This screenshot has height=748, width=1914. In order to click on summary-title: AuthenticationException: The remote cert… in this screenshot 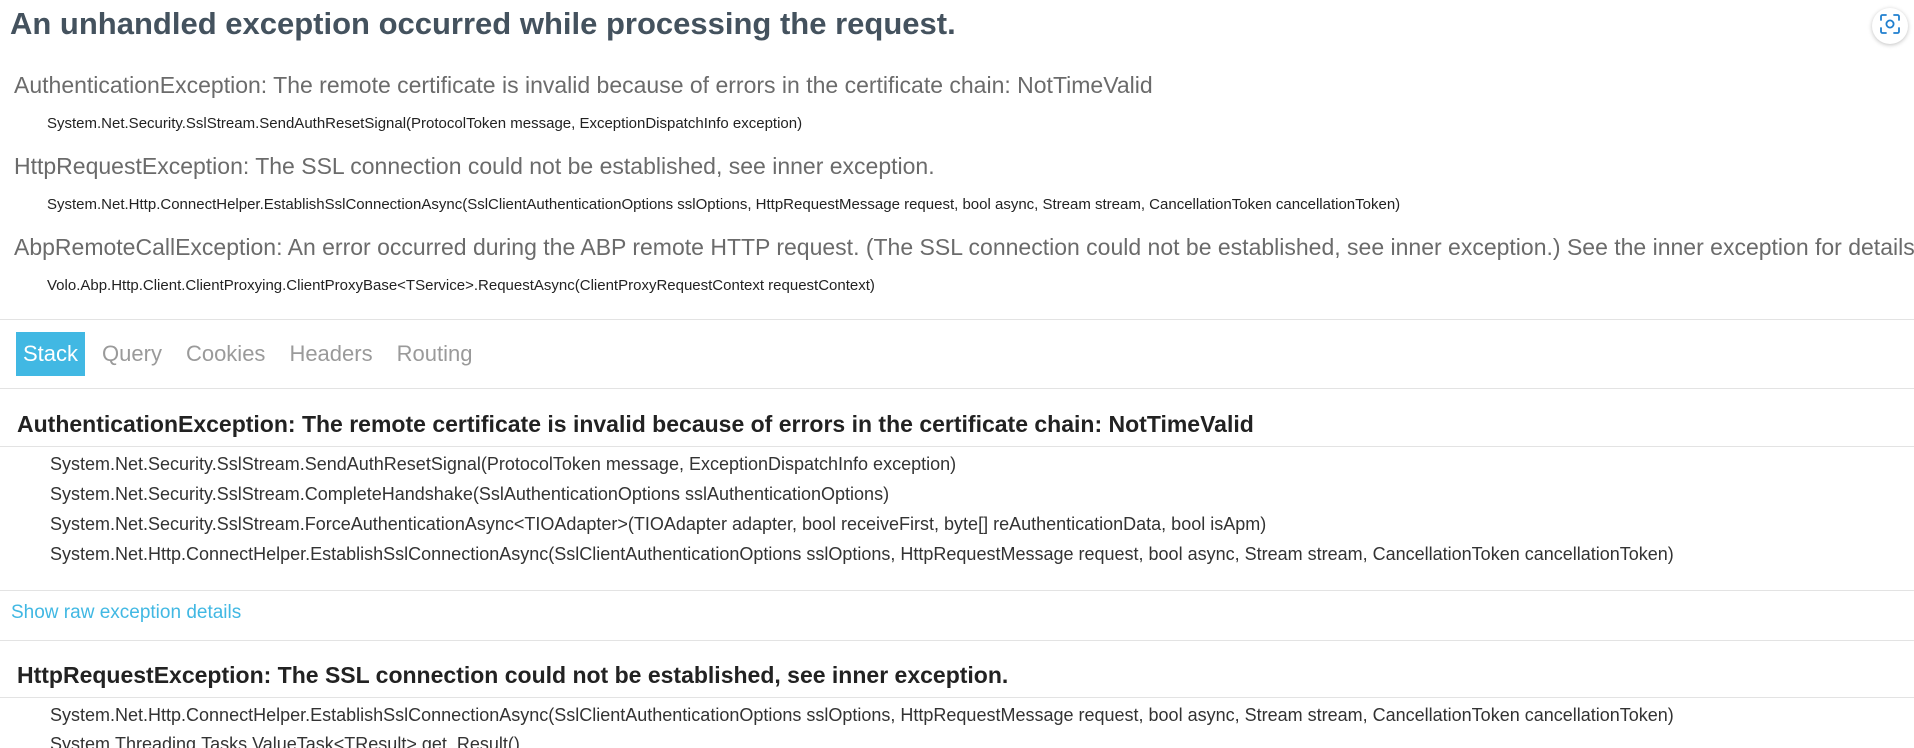, I will do `click(583, 85)`.